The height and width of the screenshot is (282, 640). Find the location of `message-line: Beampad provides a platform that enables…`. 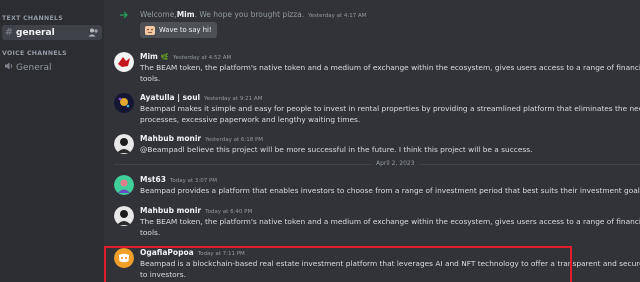

message-line: Beampad provides a platform that enables… is located at coordinates (390, 190).